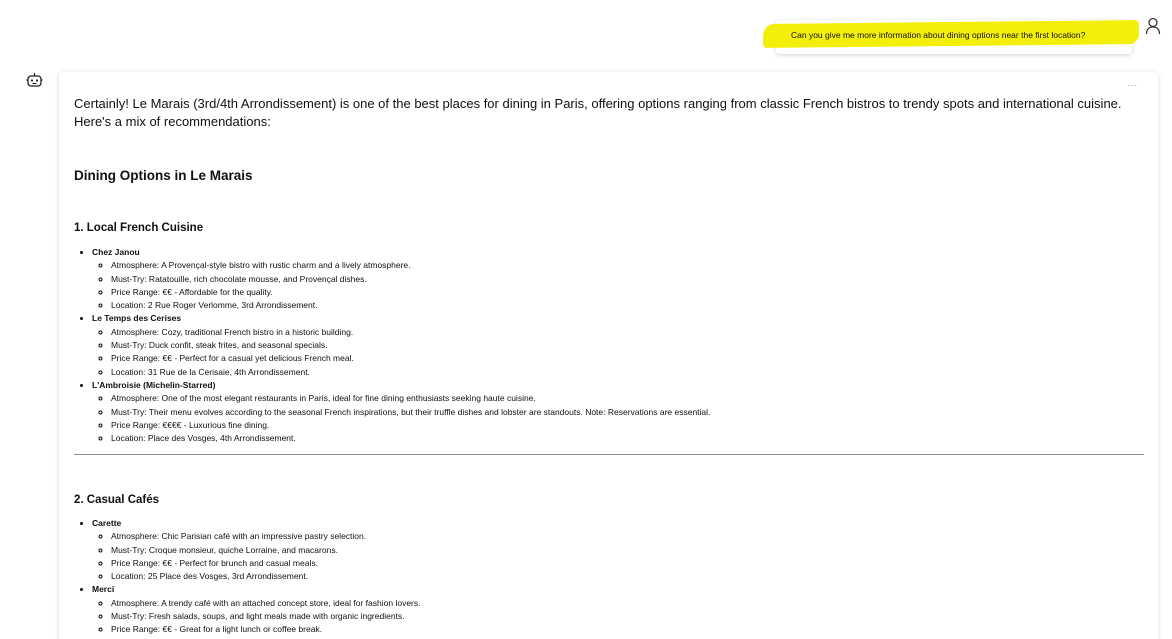 This screenshot has width=1172, height=639. Describe the element at coordinates (154, 384) in the screenshot. I see `restaurant-name: L'Ambroisie (Michelin-Starred)` at that location.